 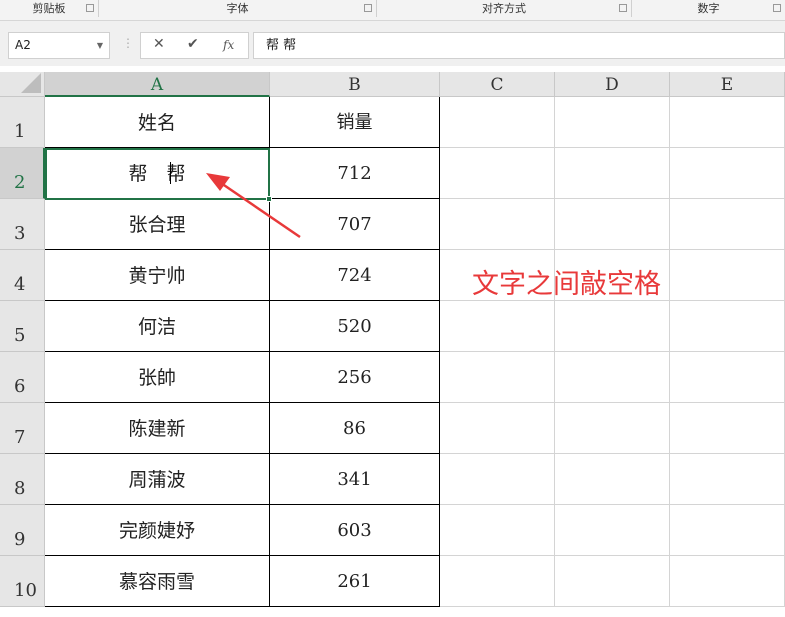 What do you see at coordinates (519, 45) in the screenshot?
I see `formula-input: 帮 帮` at bounding box center [519, 45].